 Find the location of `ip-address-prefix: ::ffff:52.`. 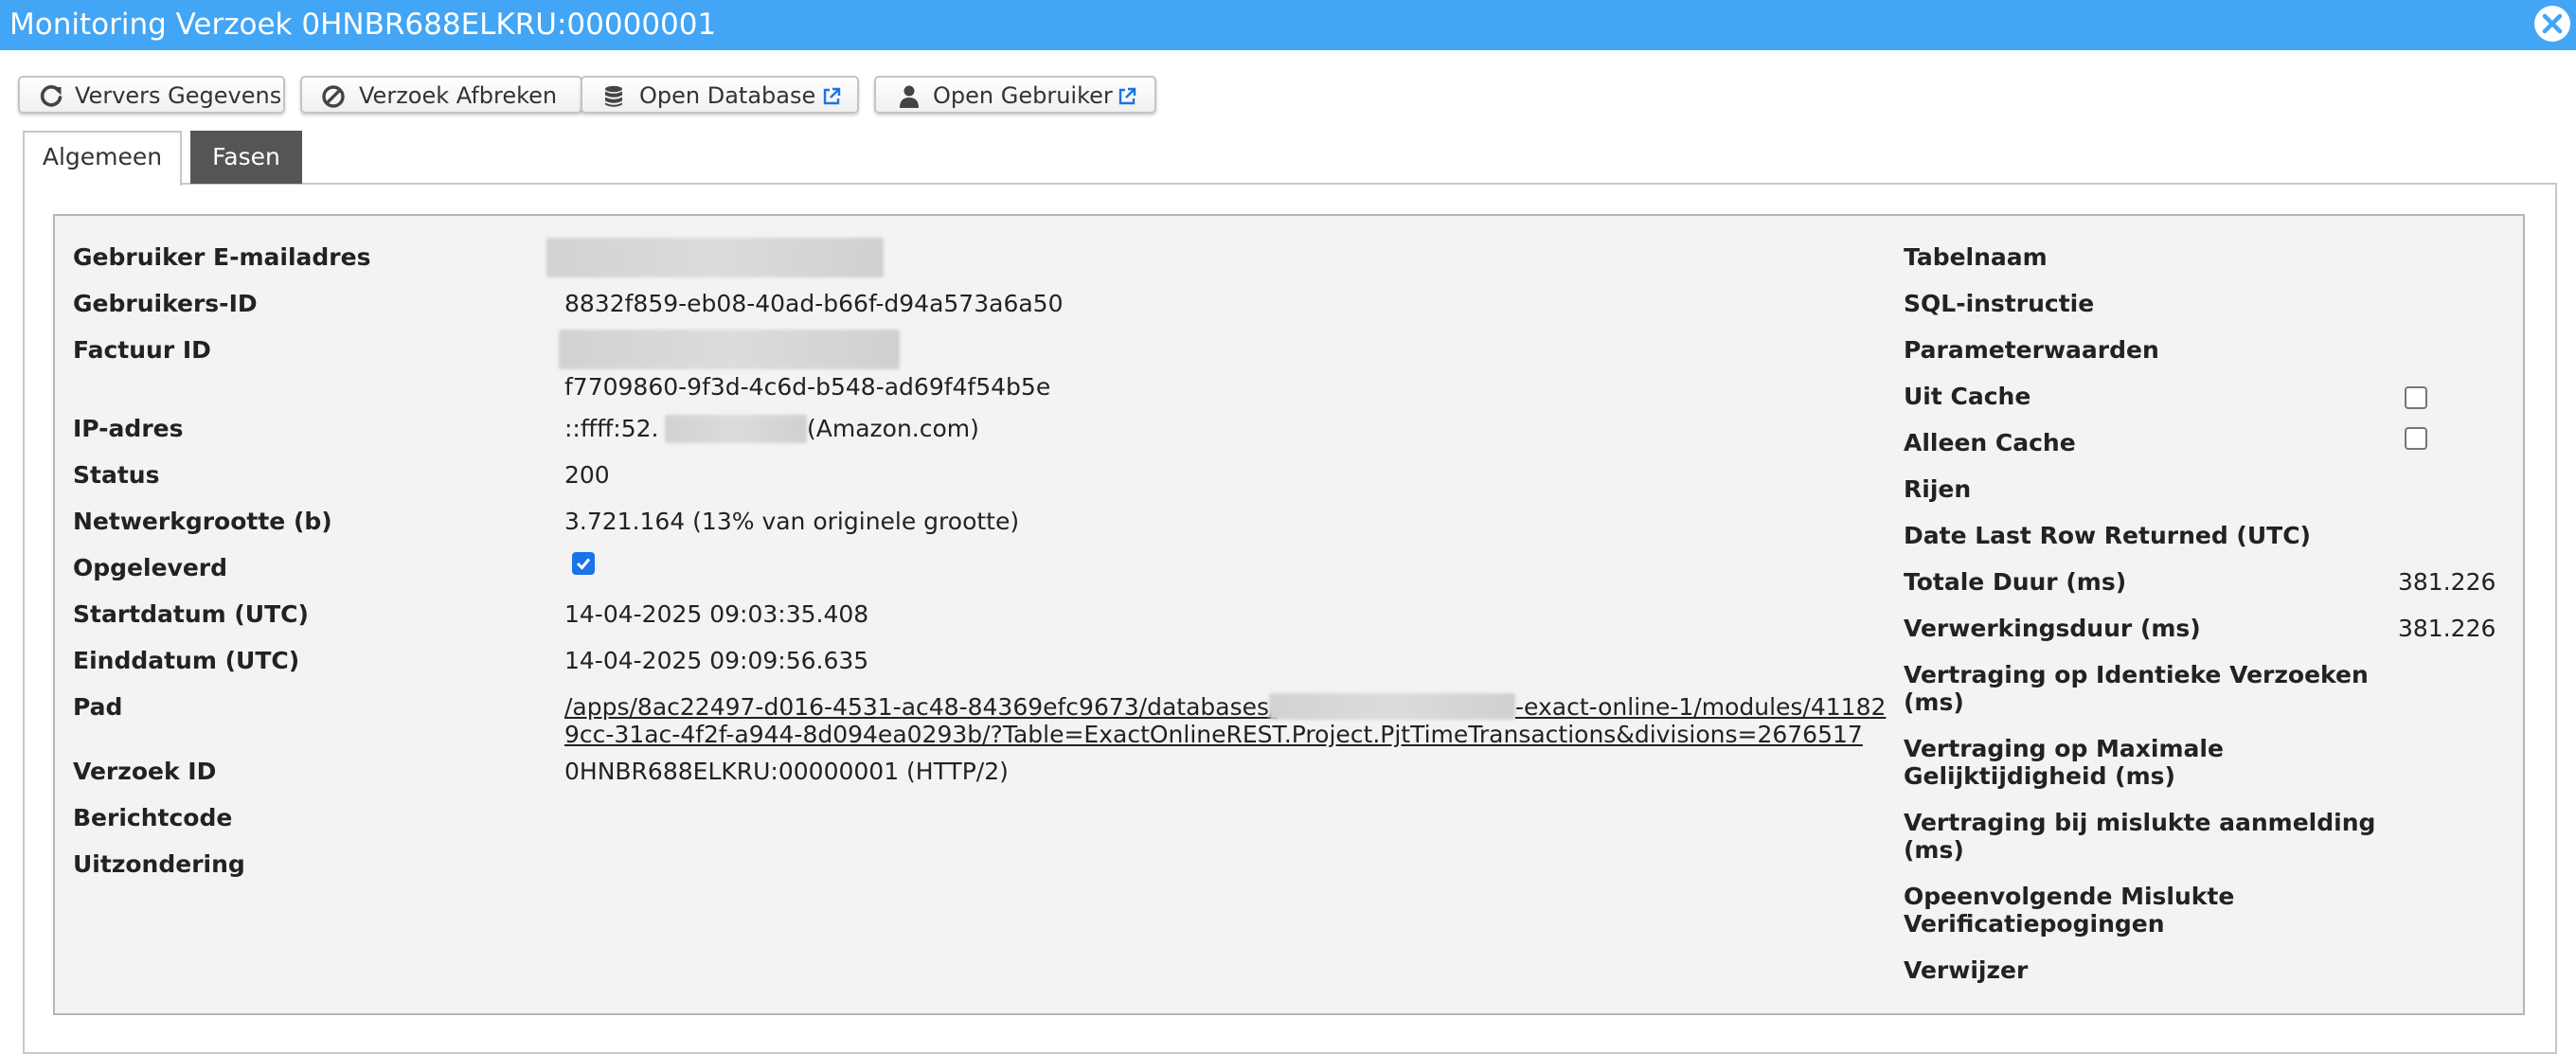

ip-address-prefix: ::ffff:52. is located at coordinates (611, 428).